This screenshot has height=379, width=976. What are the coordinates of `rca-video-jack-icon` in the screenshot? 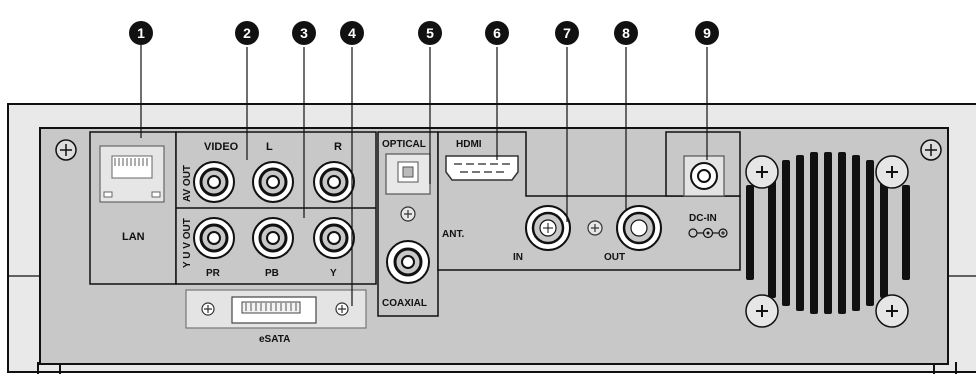 It's located at (214, 182).